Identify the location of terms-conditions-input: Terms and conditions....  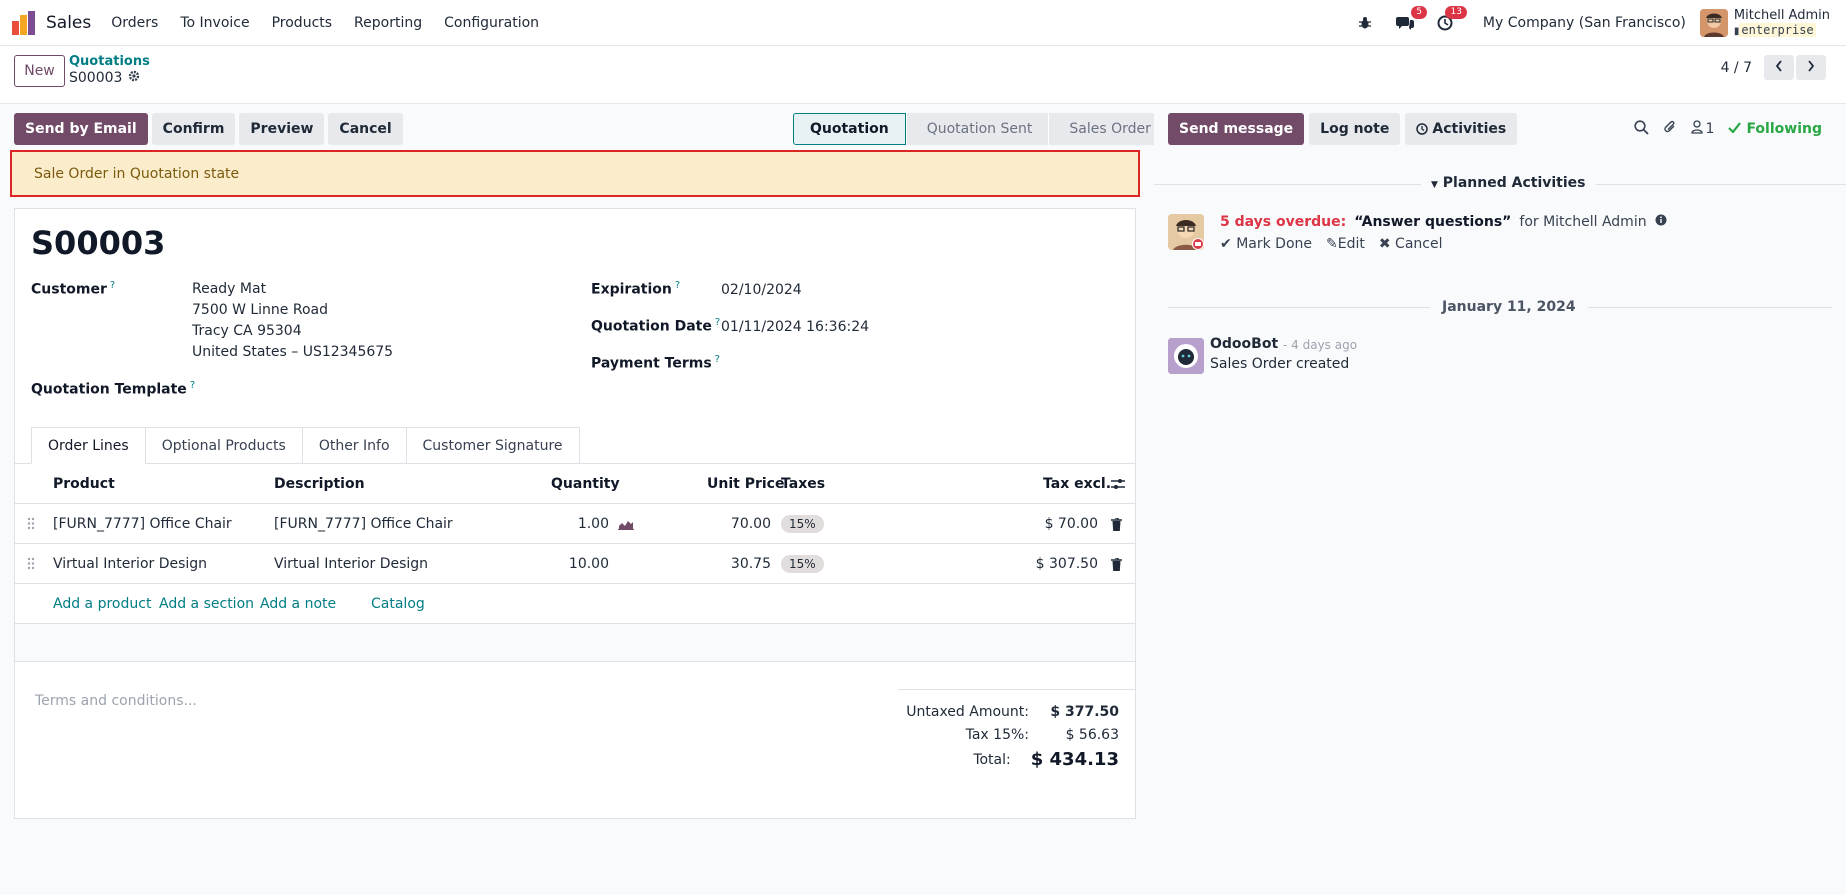
(116, 701).